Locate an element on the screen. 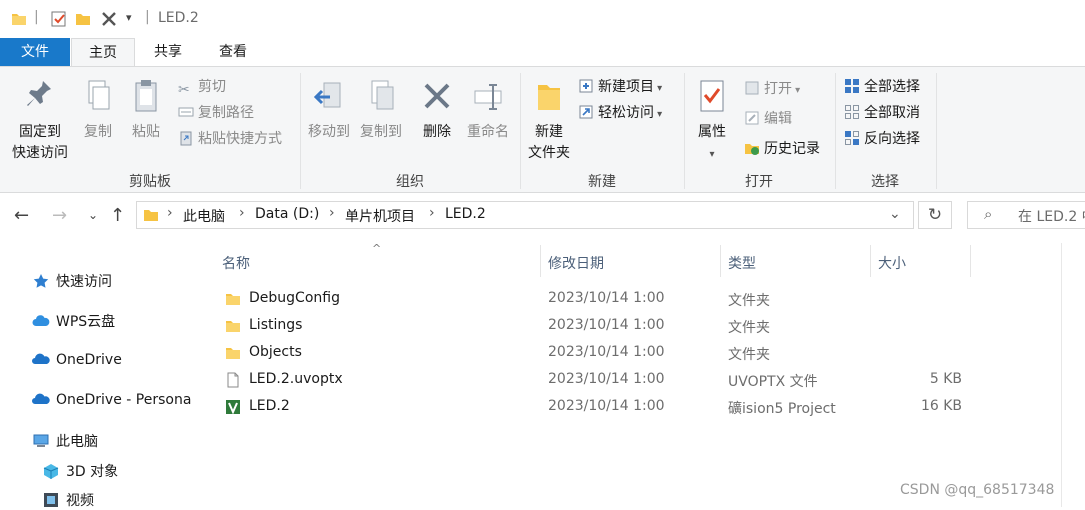 Image resolution: width=1085 pixels, height=510 pixels. open-button: 打开 ▾ is located at coordinates (772, 89).